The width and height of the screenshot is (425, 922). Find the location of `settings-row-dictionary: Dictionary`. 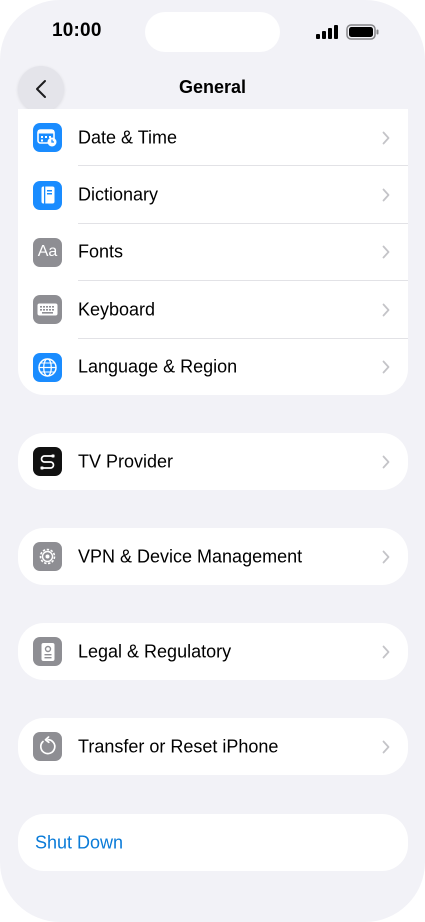

settings-row-dictionary: Dictionary is located at coordinates (213, 195).